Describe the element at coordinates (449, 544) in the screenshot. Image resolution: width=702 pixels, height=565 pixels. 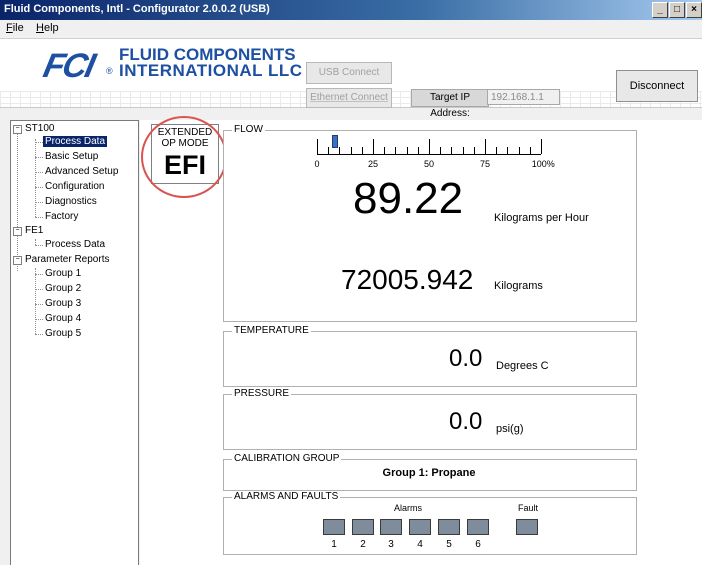
I see `alarm-number-5: 5` at that location.